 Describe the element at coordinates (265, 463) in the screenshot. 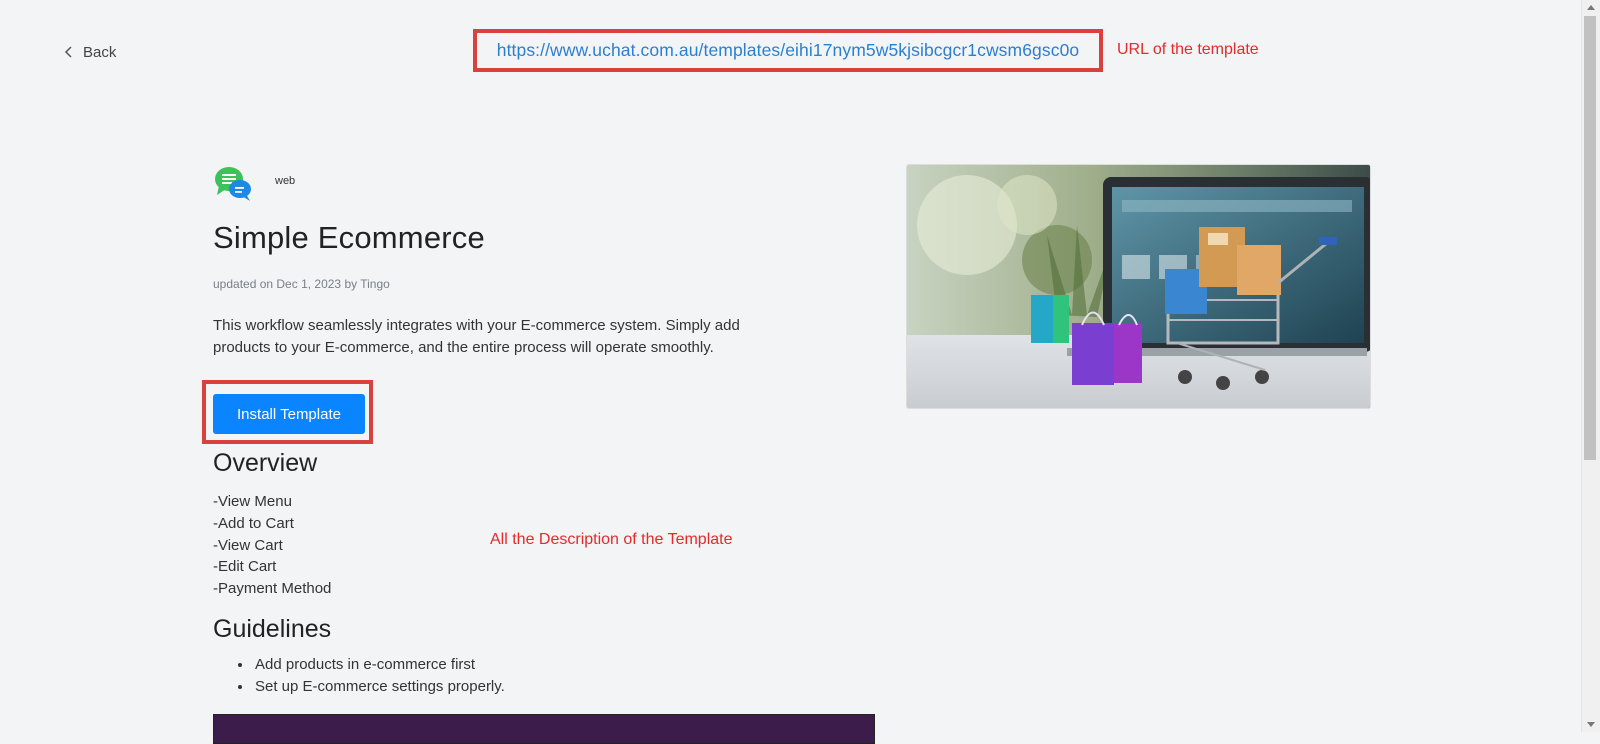

I see `overview-heading: Overview` at that location.